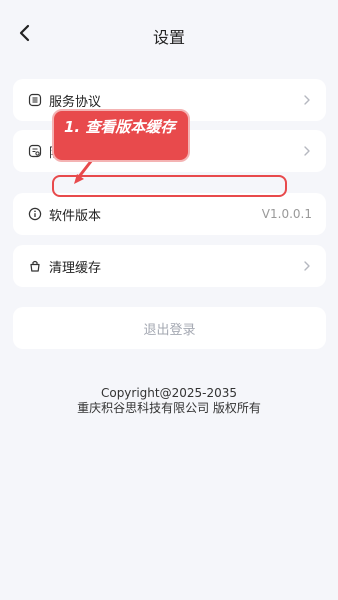  I want to click on settings-item-label: 软件版本, so click(75, 216).